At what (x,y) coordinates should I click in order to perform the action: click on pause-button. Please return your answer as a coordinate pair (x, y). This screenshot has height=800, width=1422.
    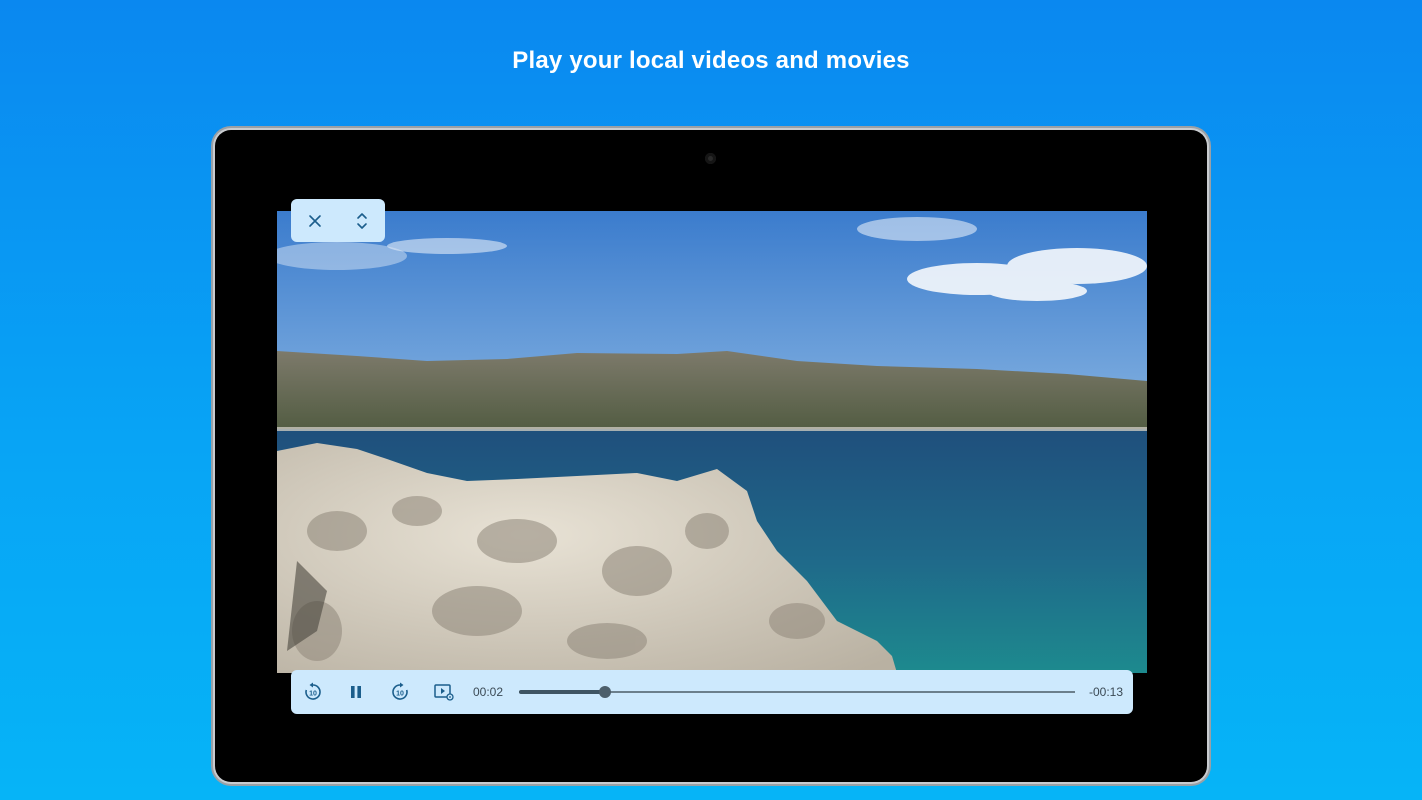
    Looking at the image, I should click on (356, 692).